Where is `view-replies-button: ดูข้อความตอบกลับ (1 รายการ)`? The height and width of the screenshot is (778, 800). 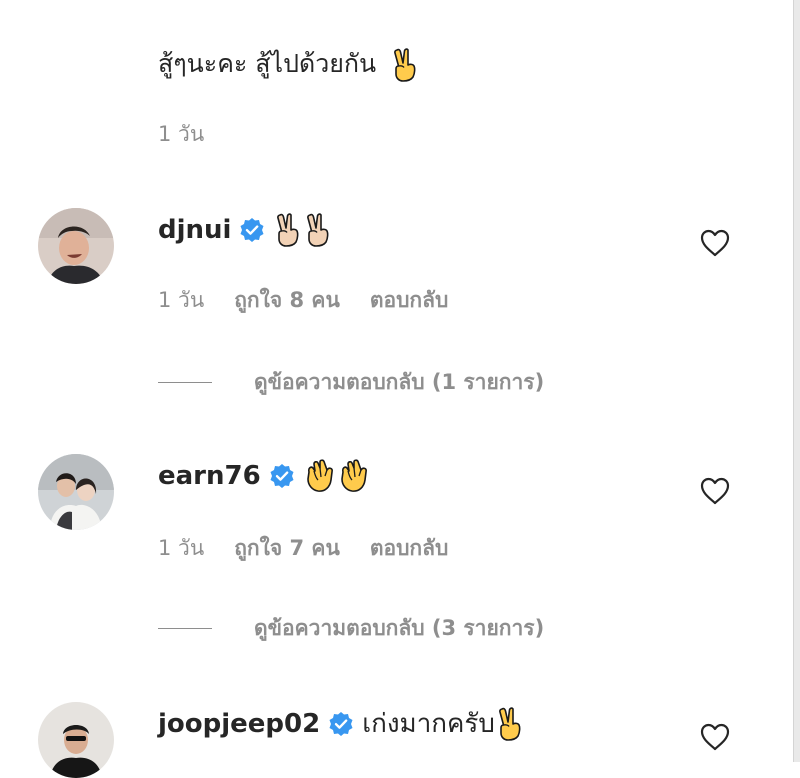 view-replies-button: ดูข้อความตอบกลับ (1 รายการ) is located at coordinates (351, 382).